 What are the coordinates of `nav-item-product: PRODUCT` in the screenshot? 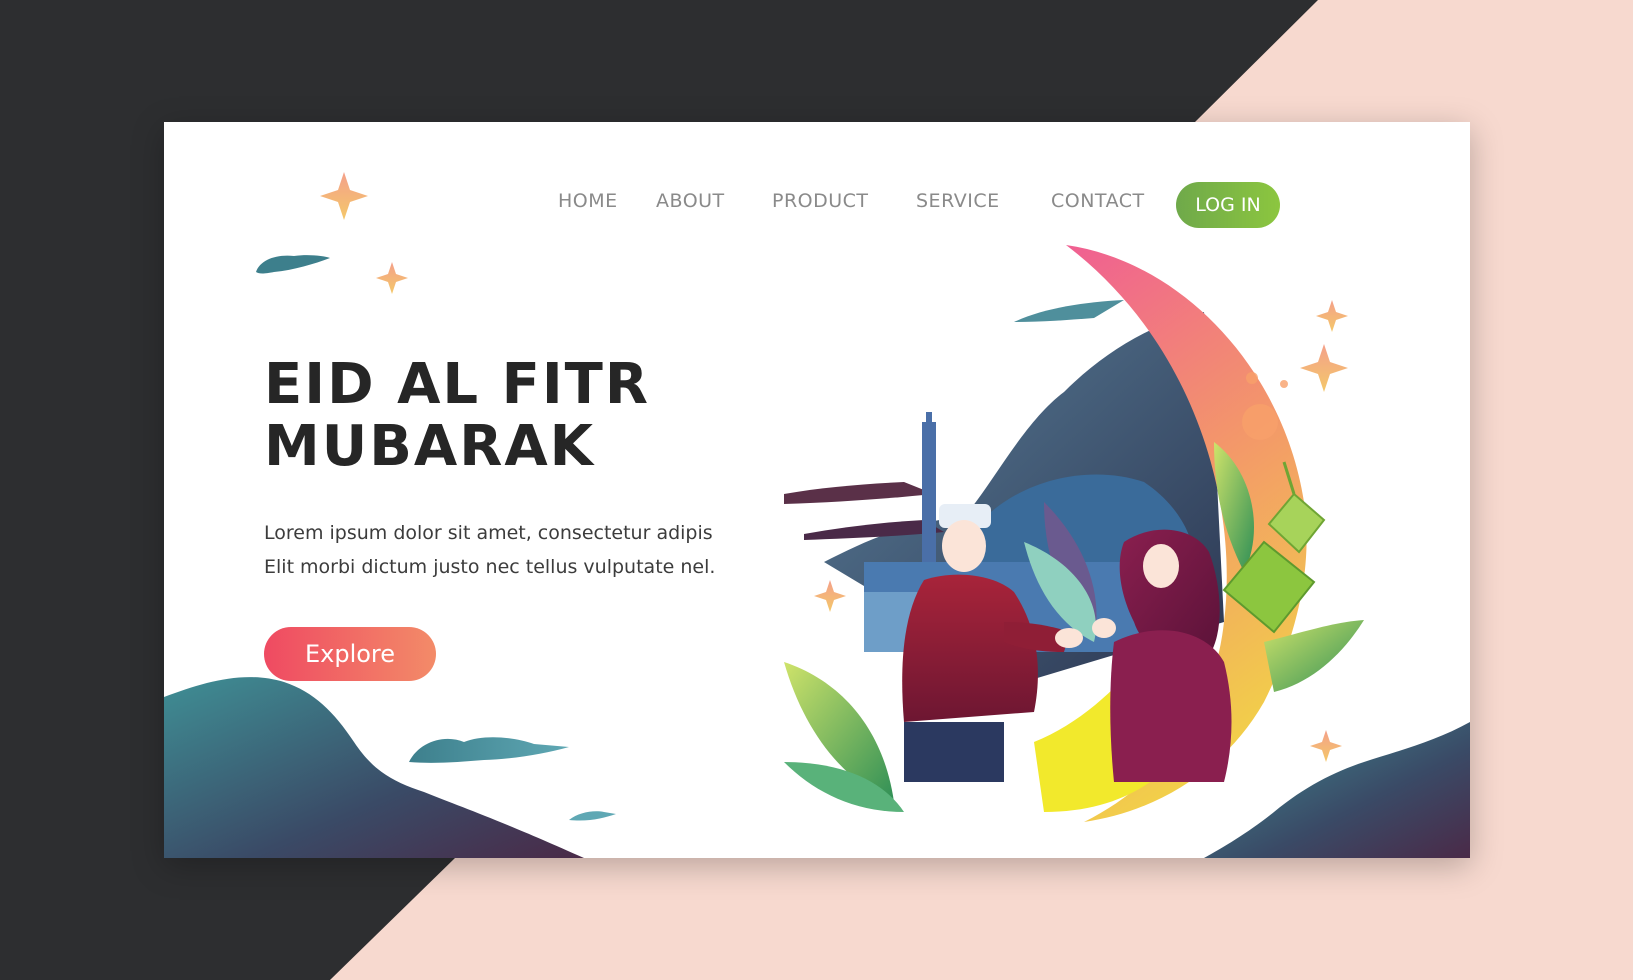 It's located at (820, 201).